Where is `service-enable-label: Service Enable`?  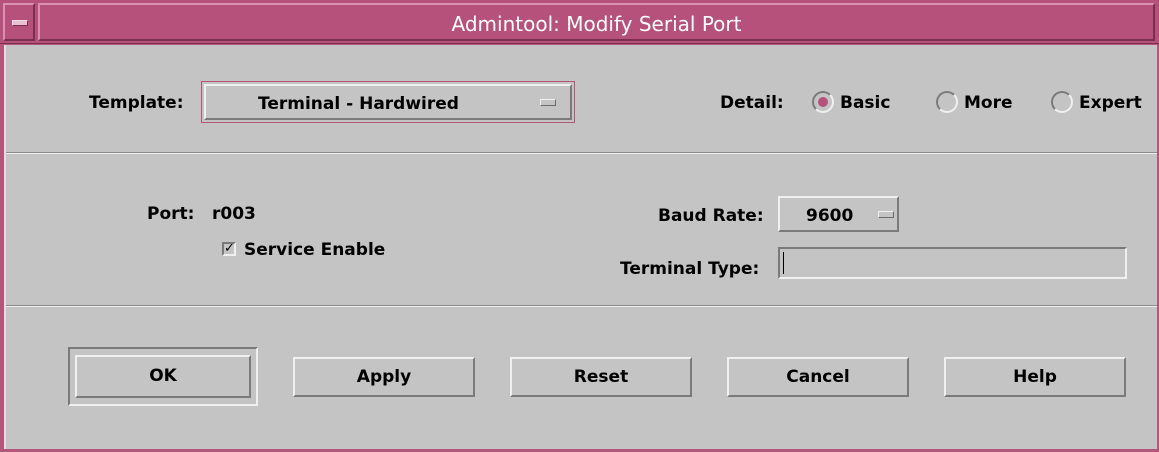 service-enable-label: Service Enable is located at coordinates (314, 250).